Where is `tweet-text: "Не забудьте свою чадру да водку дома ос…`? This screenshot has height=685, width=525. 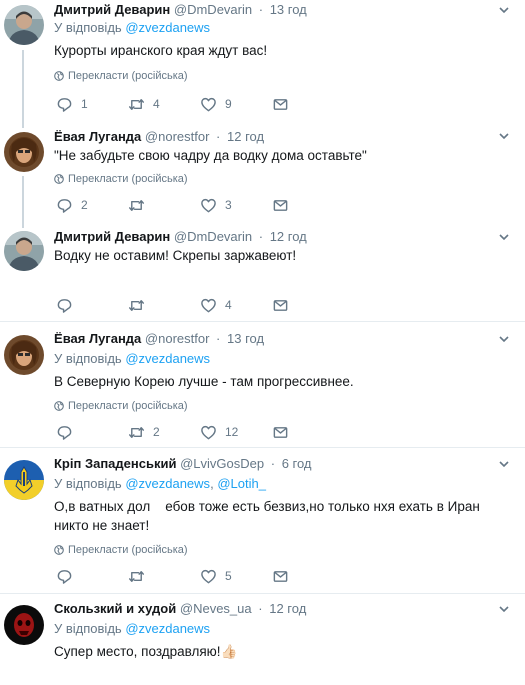 tweet-text: "Не забудьте свою чадру да водку дома ос… is located at coordinates (210, 155).